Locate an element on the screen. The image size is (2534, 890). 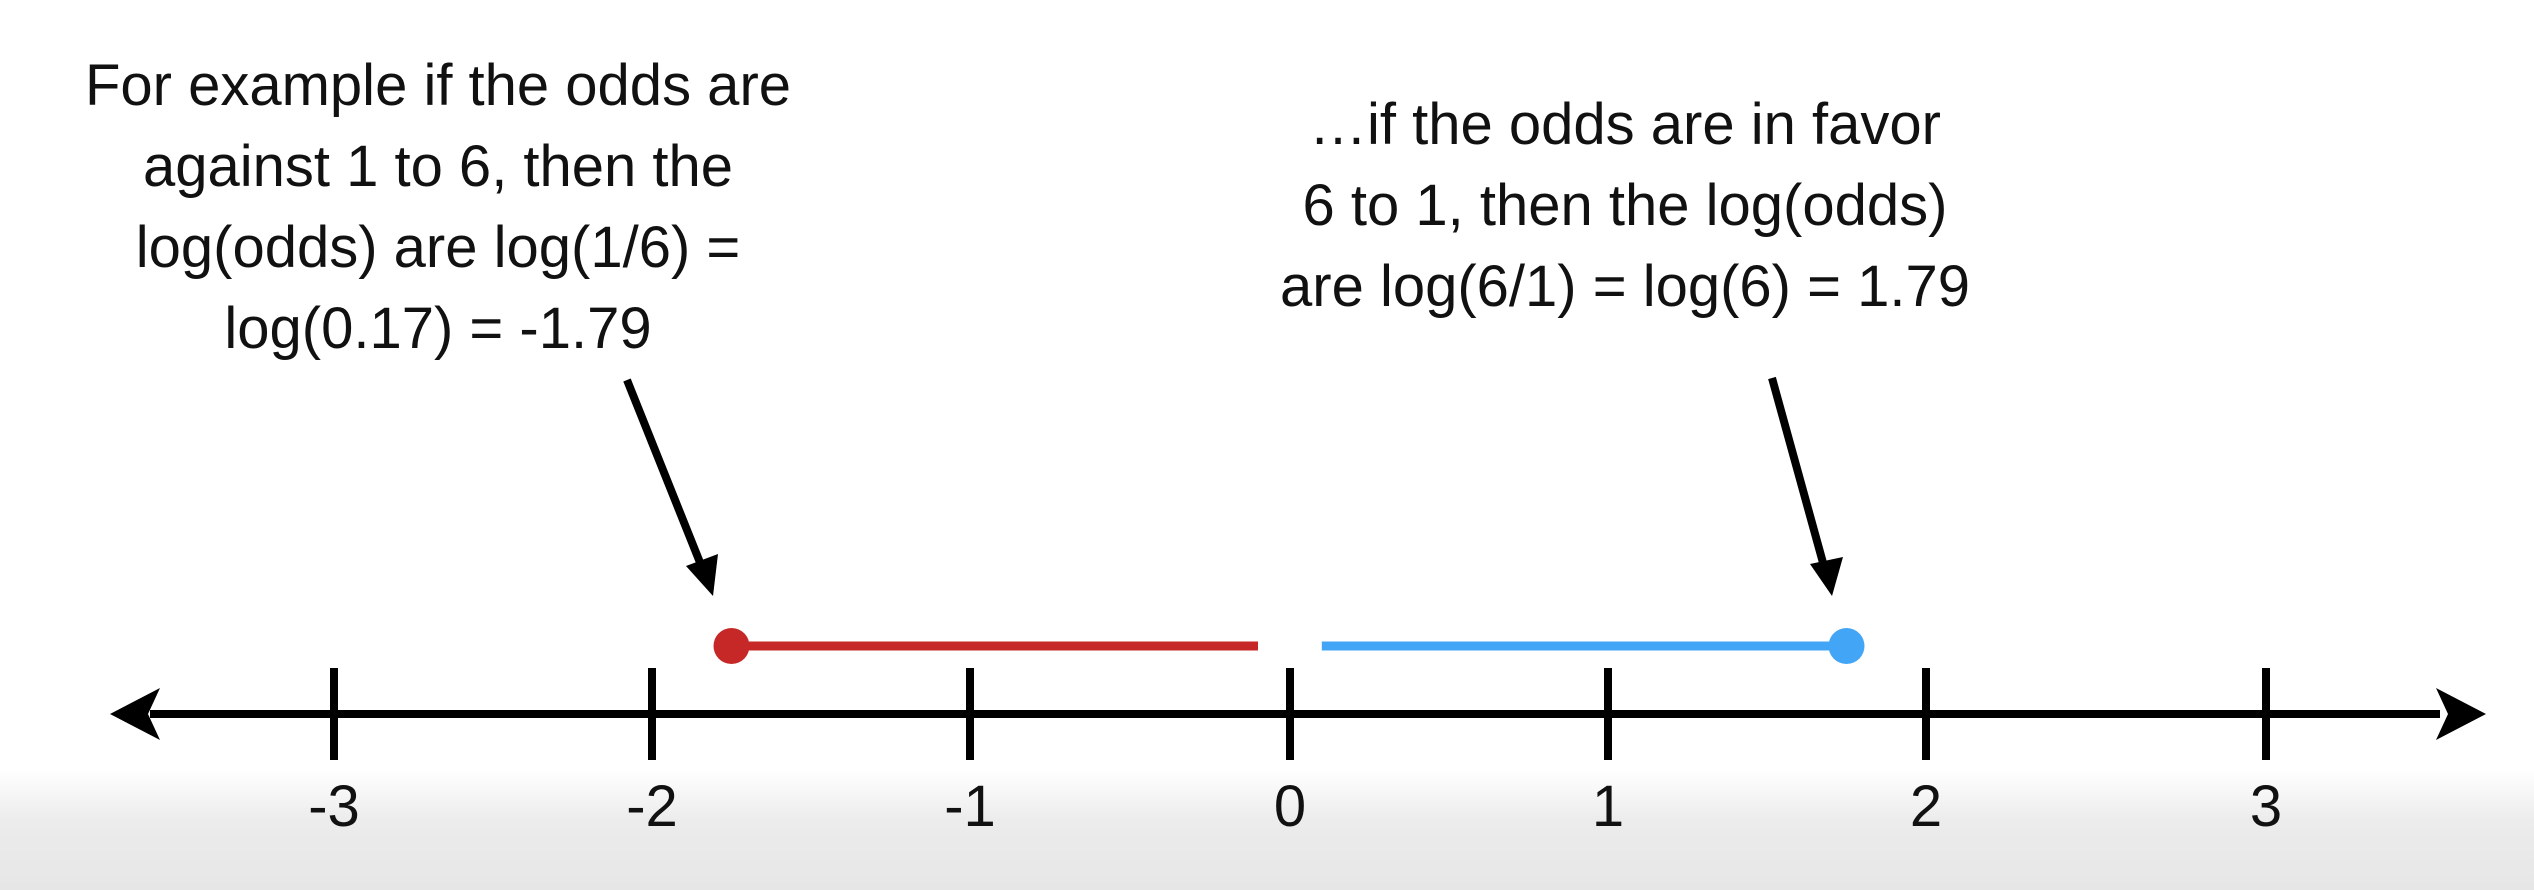
favor-odds-segment-endpoint is located at coordinates (1846, 646).